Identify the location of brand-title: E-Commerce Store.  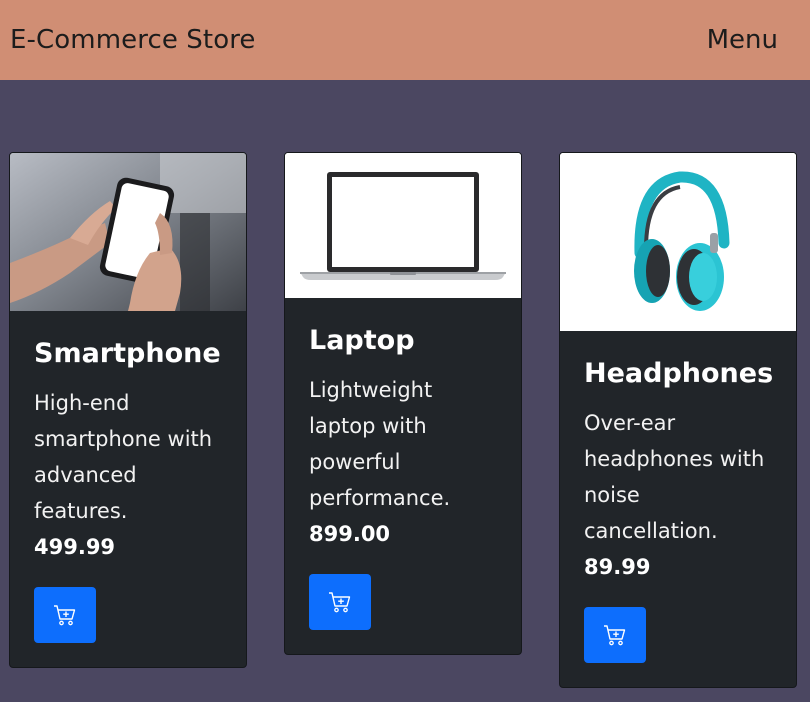
(133, 40).